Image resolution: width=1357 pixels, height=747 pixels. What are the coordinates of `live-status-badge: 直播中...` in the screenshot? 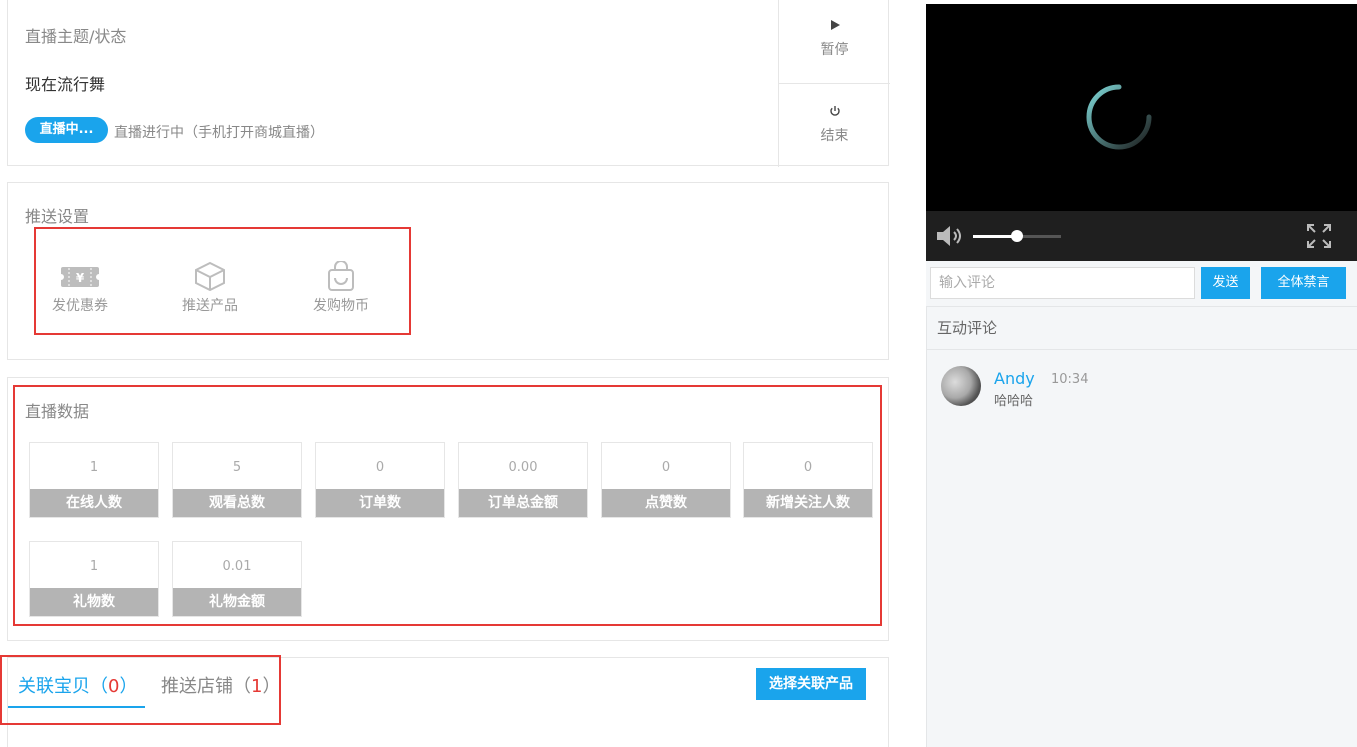 It's located at (66, 130).